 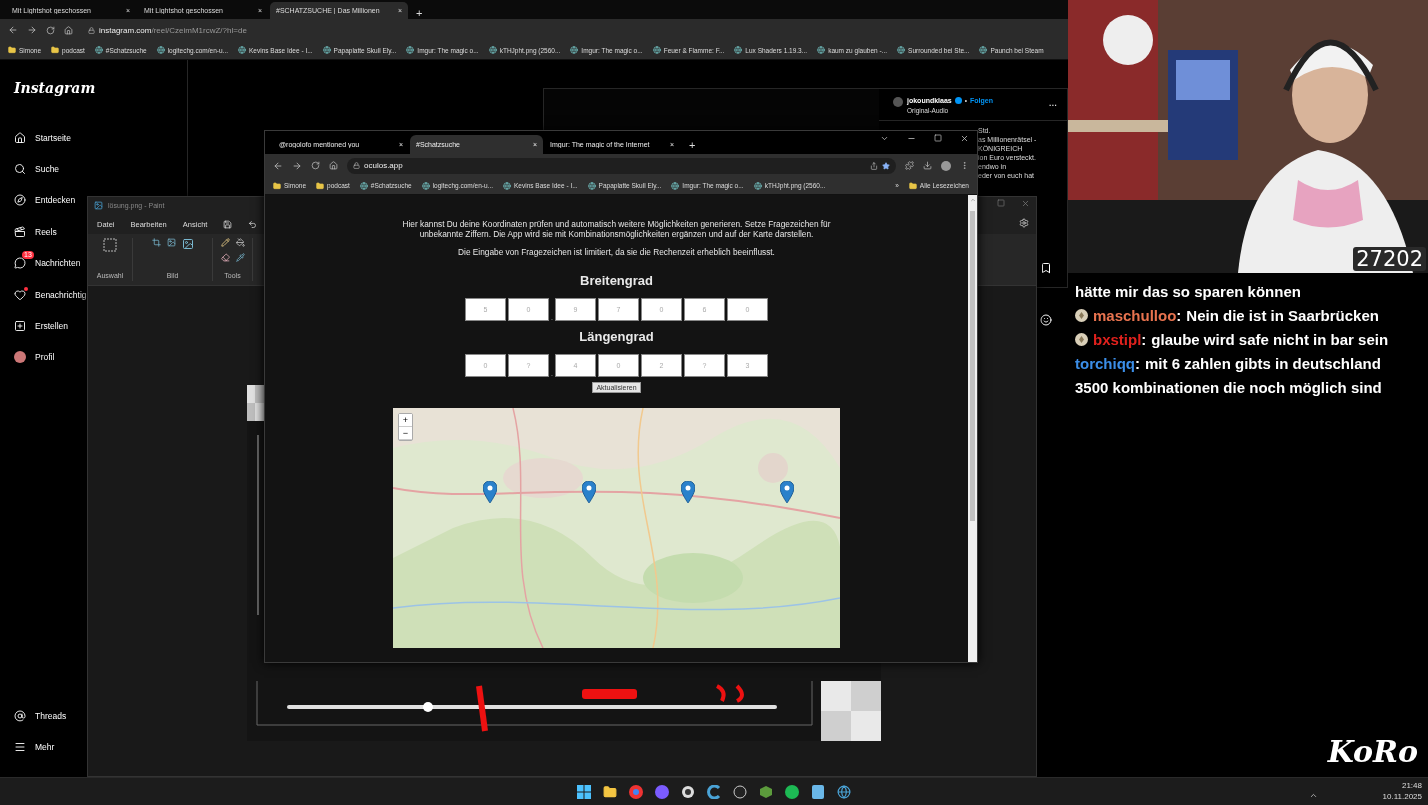 I want to click on star-icon, so click(x=886, y=165).